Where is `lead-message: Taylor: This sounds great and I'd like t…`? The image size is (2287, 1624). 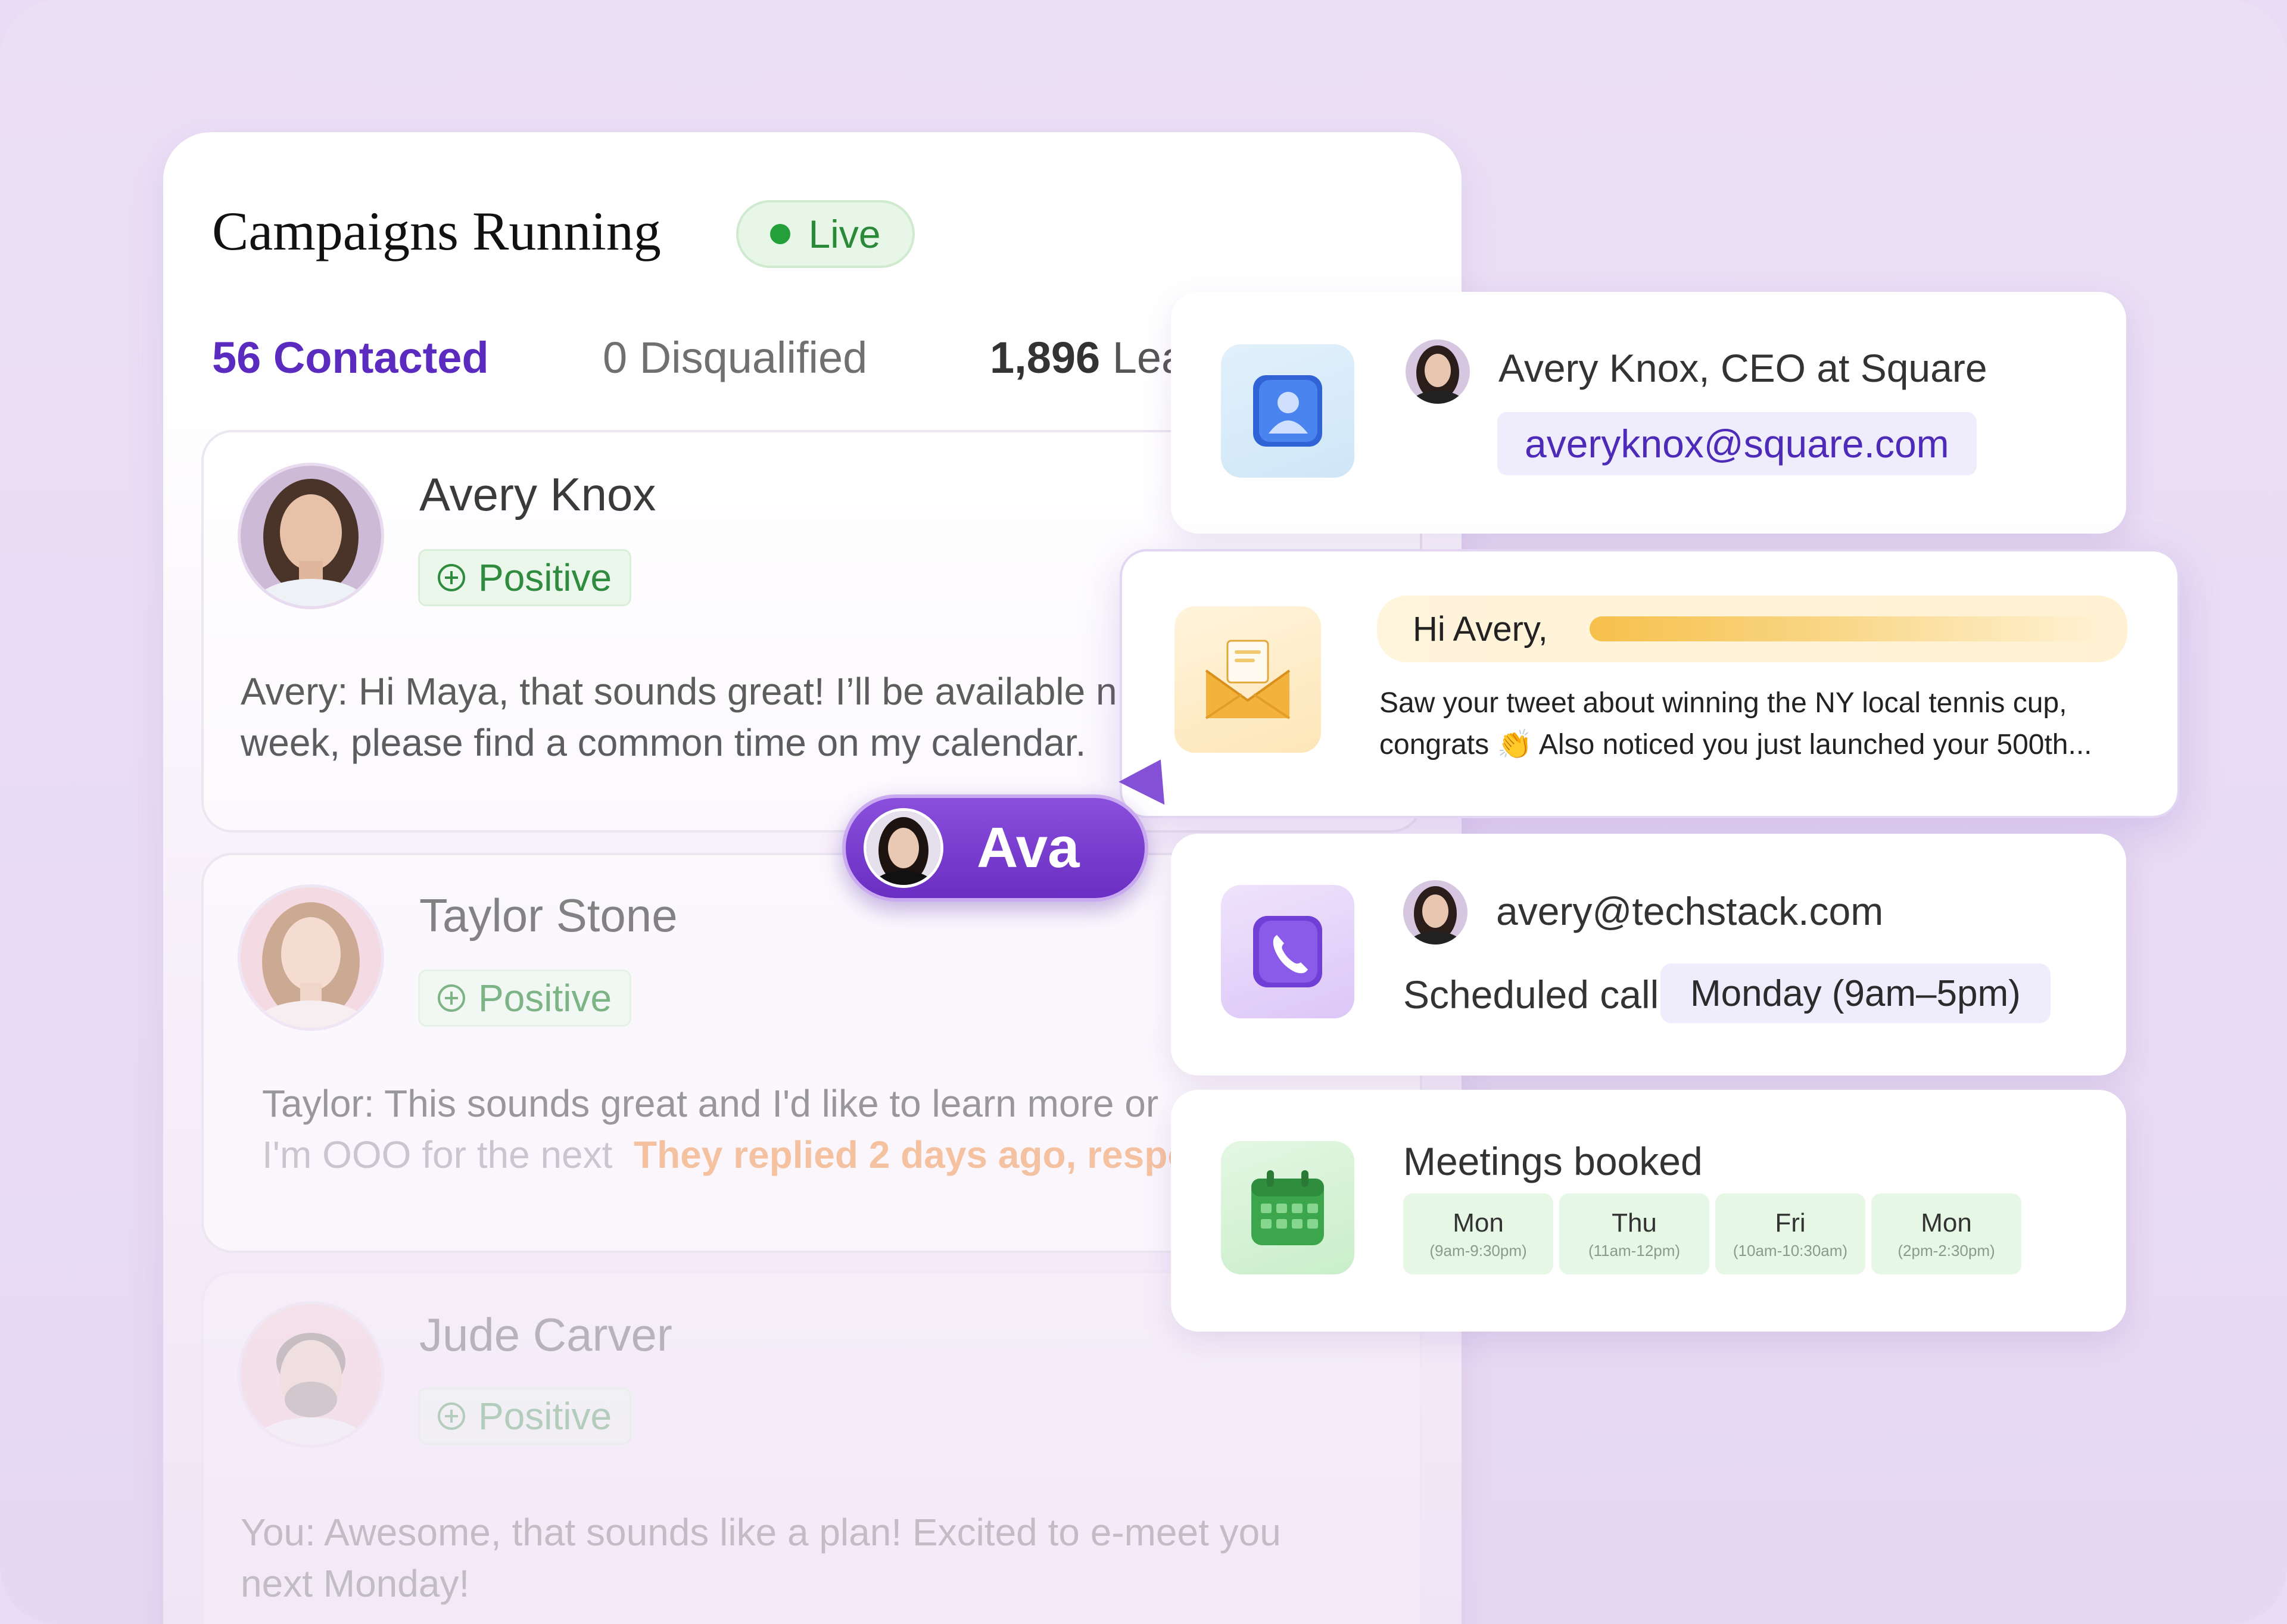 lead-message: Taylor: This sounds great and I'd like t… is located at coordinates (720, 1129).